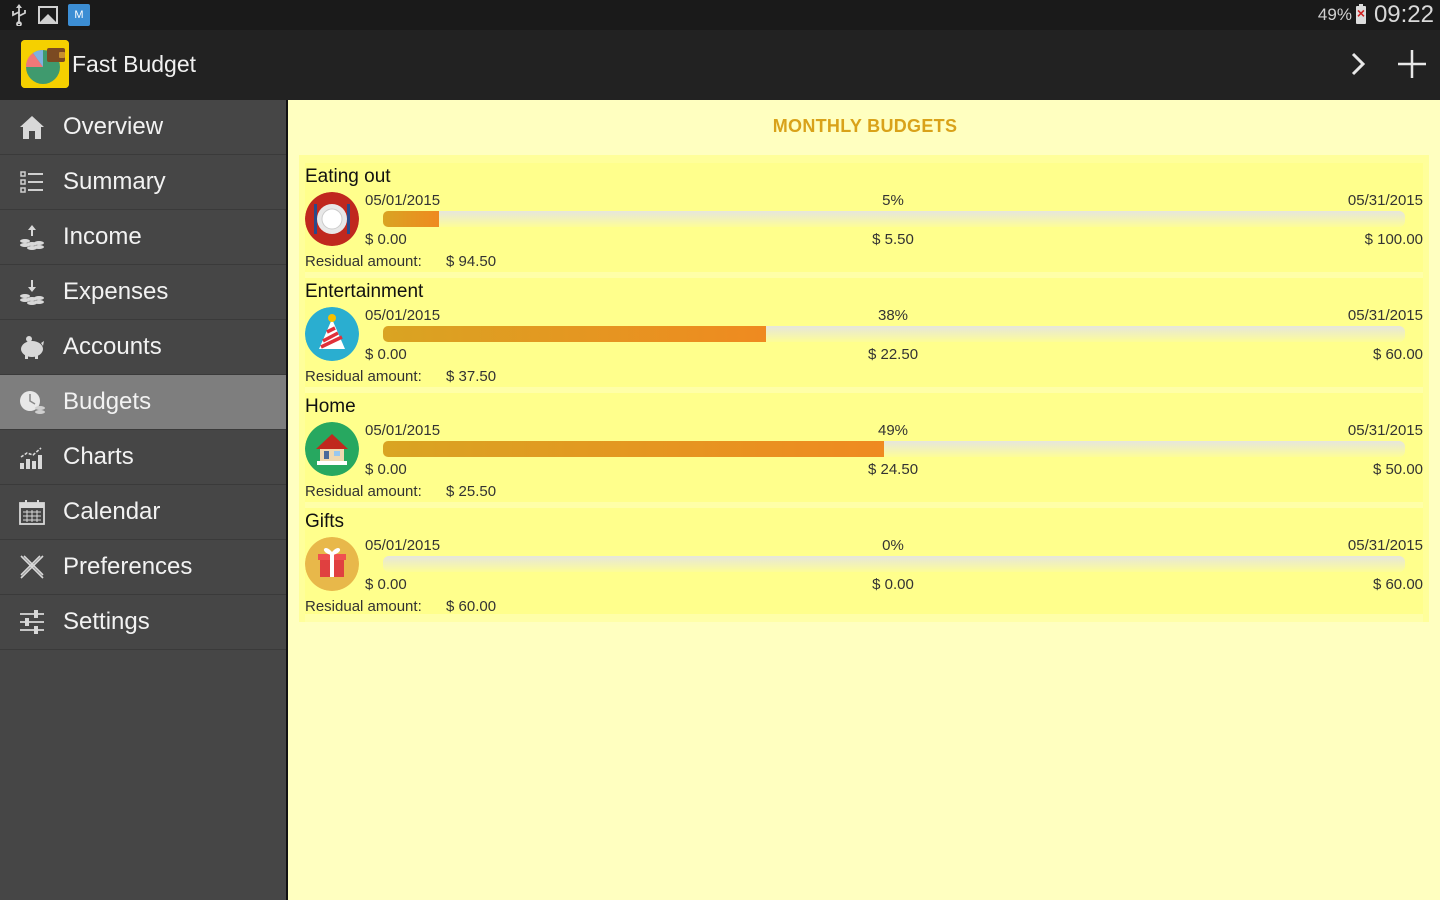 The height and width of the screenshot is (900, 1440). Describe the element at coordinates (325, 521) in the screenshot. I see `budget-name: Gifts` at that location.